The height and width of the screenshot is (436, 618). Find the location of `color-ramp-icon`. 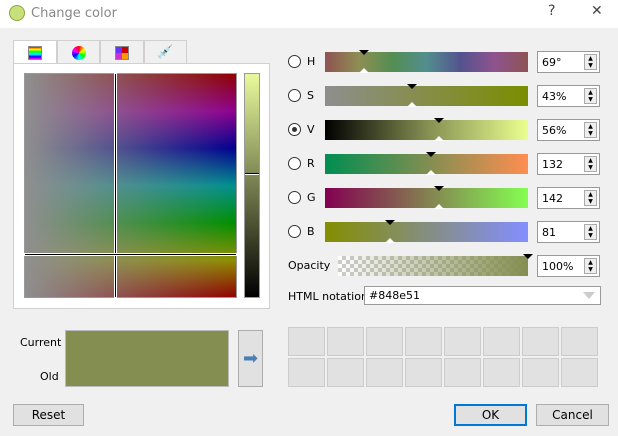

color-ramp-icon is located at coordinates (35, 53).